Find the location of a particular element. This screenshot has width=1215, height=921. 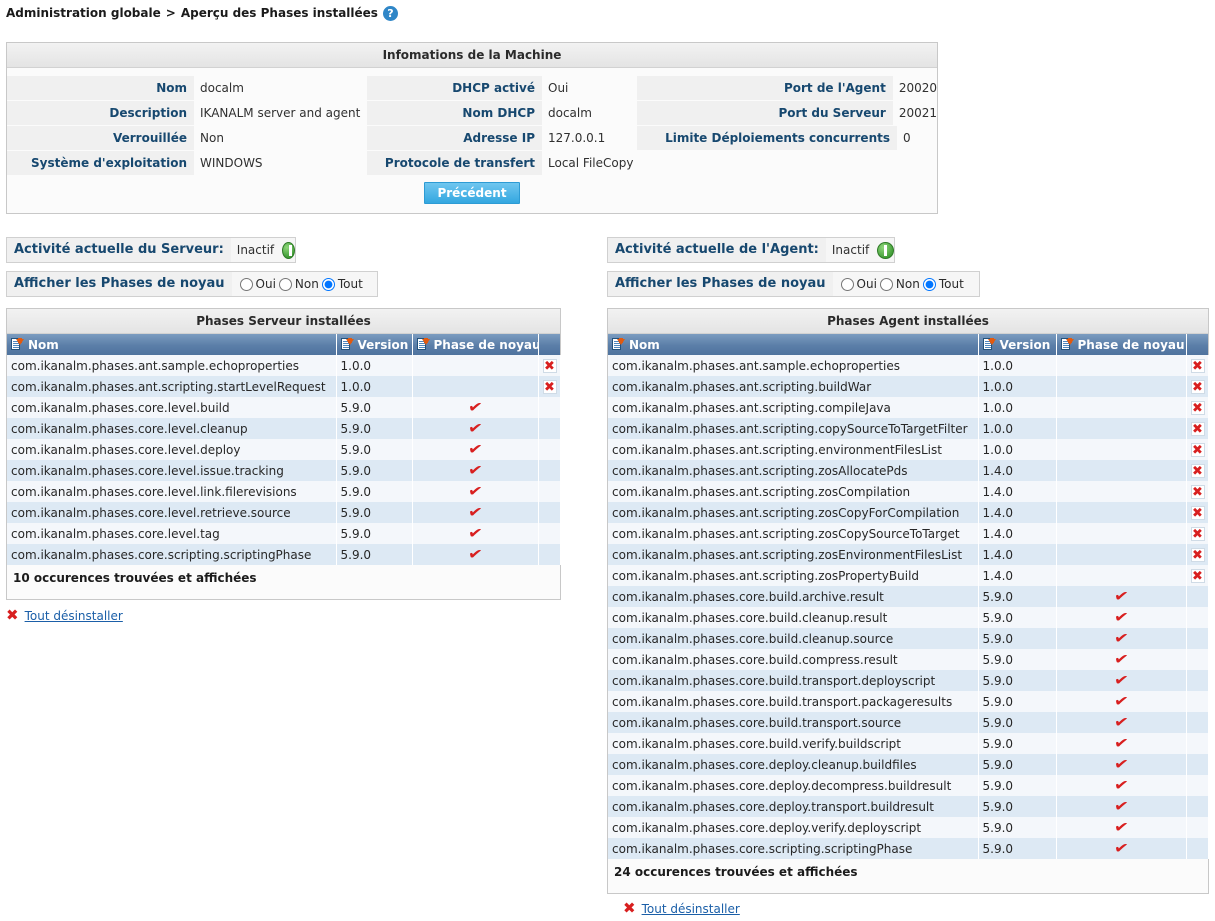

agent-phase-version: 5.9.0 is located at coordinates (1017, 638).